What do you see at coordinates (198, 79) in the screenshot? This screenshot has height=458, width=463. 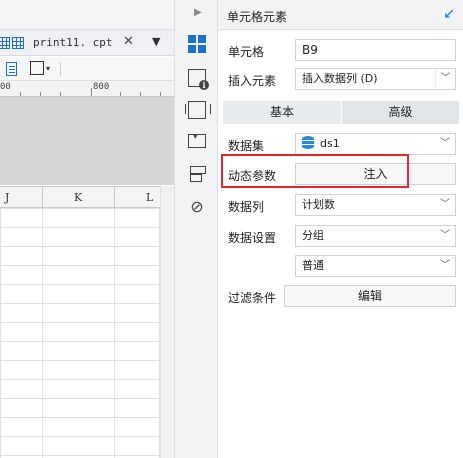 I see `cell-attribute-icon` at bounding box center [198, 79].